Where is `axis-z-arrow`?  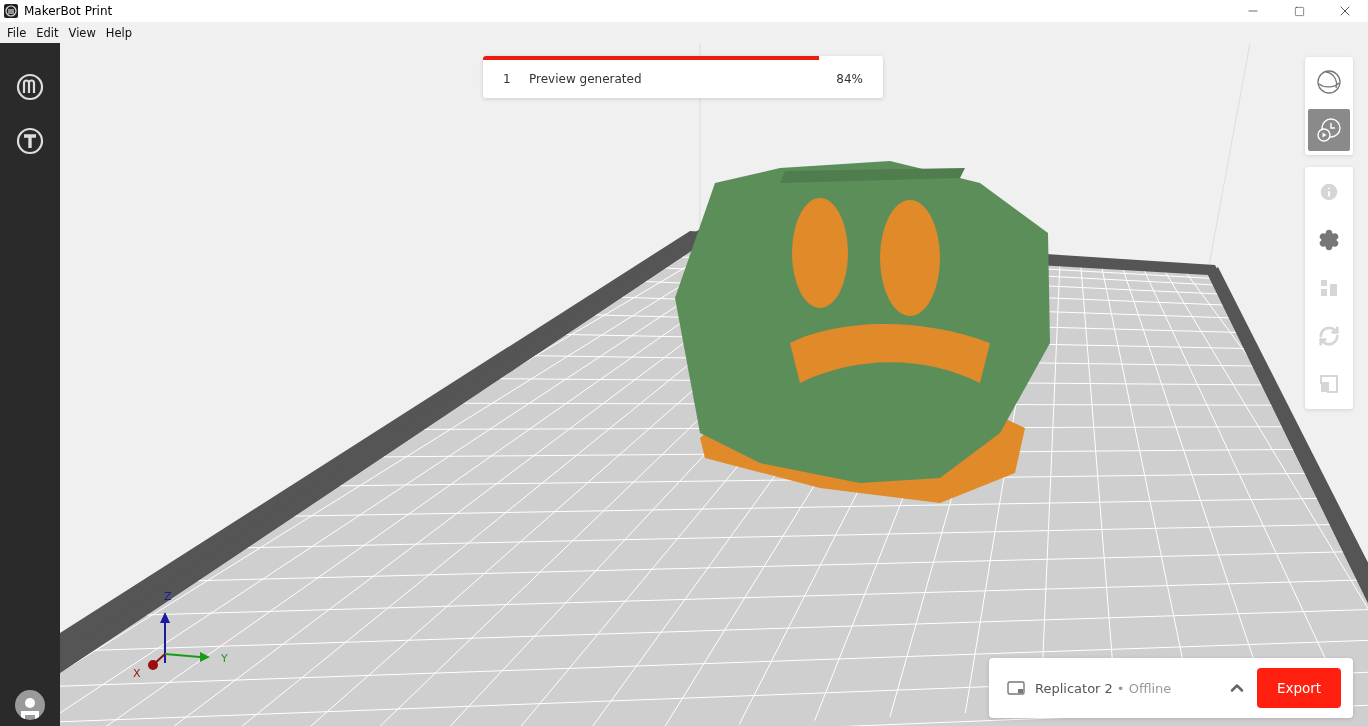
axis-z-arrow is located at coordinates (165, 638).